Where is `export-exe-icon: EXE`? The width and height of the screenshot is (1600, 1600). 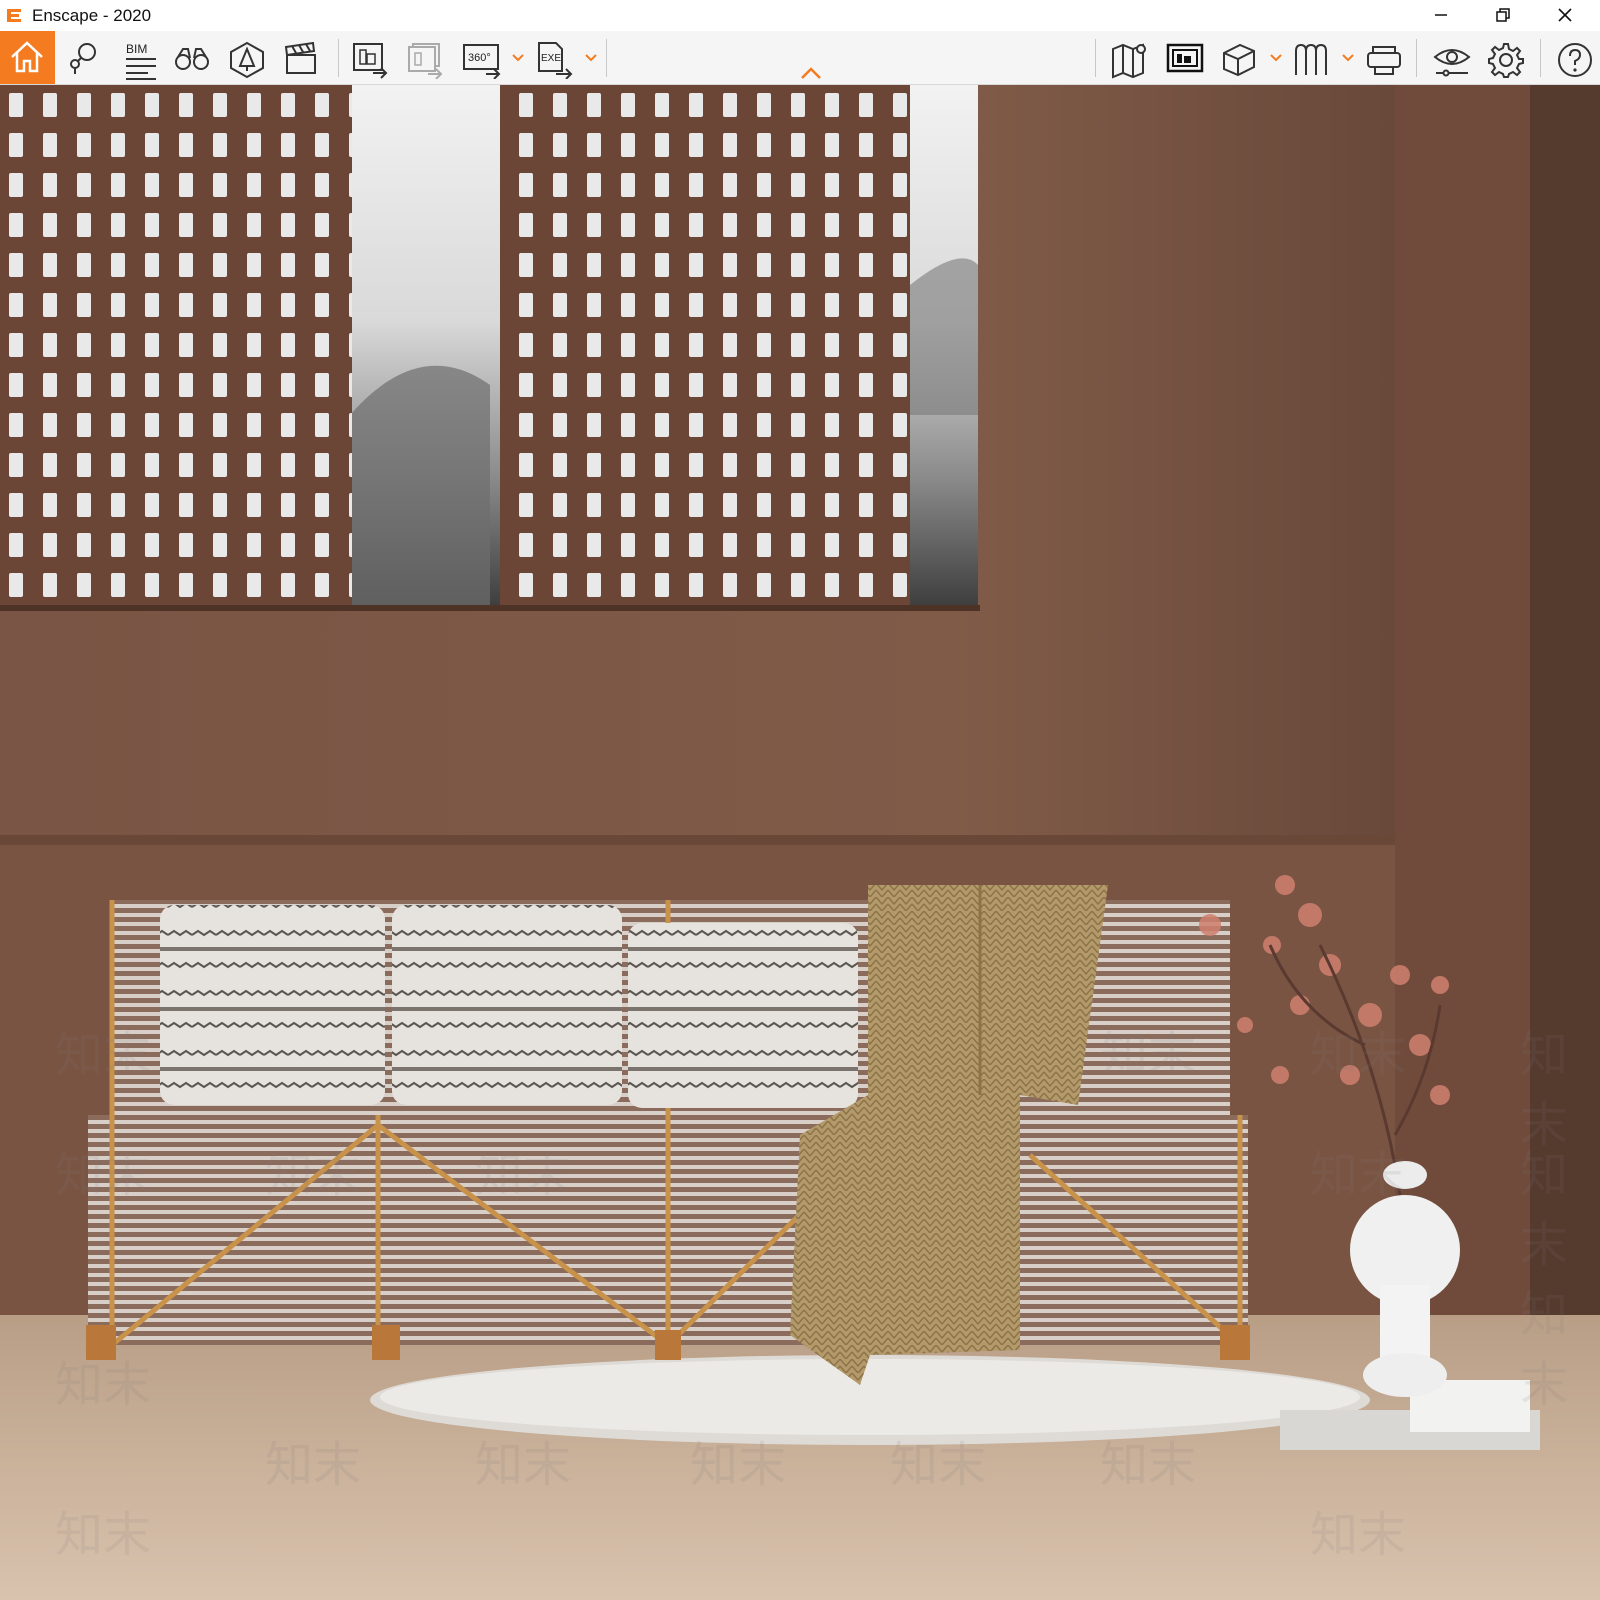 export-exe-icon: EXE is located at coordinates (555, 60).